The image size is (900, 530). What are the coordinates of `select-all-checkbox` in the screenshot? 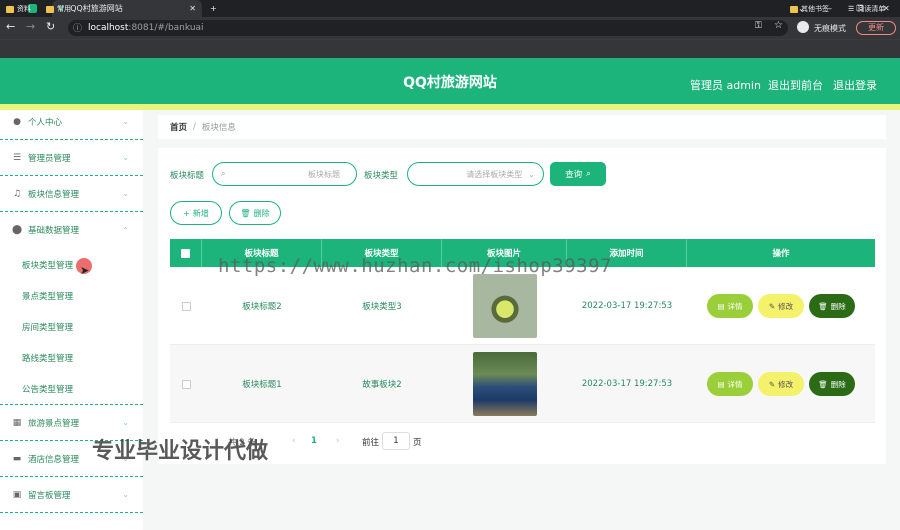 It's located at (185, 253).